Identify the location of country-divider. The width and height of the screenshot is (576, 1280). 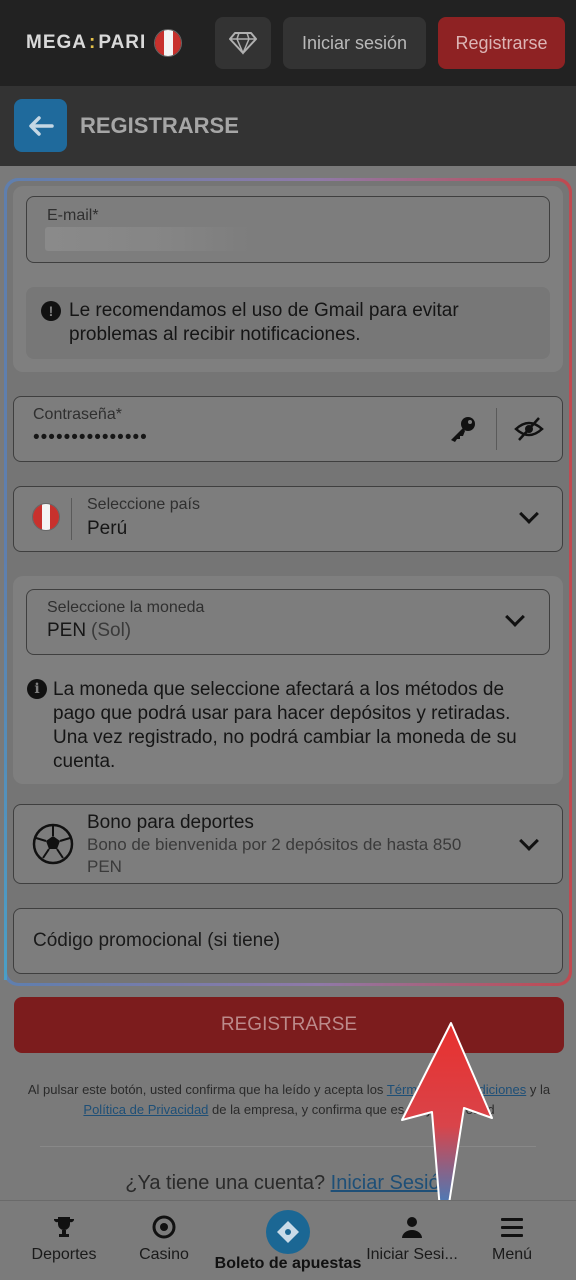
(71, 519).